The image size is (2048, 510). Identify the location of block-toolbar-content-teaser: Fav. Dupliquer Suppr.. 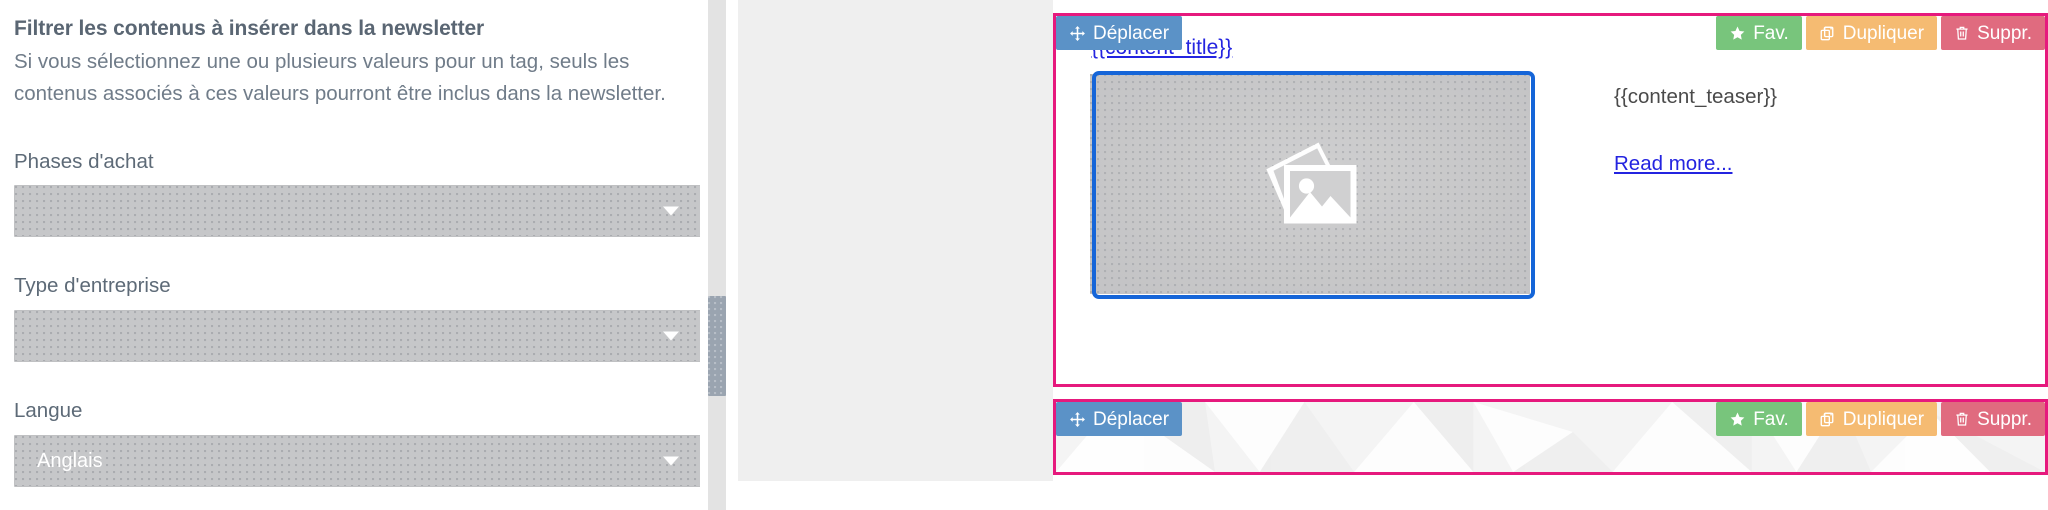
(1880, 33).